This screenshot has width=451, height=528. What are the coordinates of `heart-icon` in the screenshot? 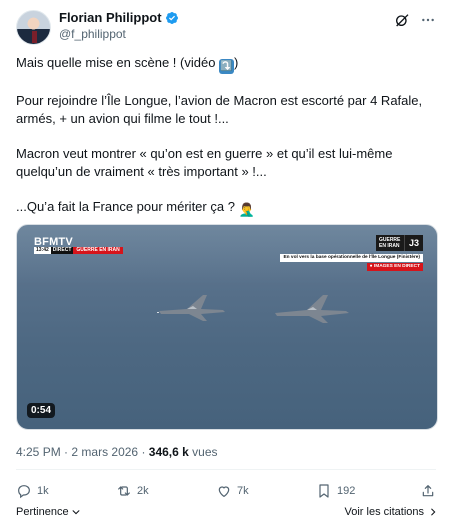 It's located at (224, 491).